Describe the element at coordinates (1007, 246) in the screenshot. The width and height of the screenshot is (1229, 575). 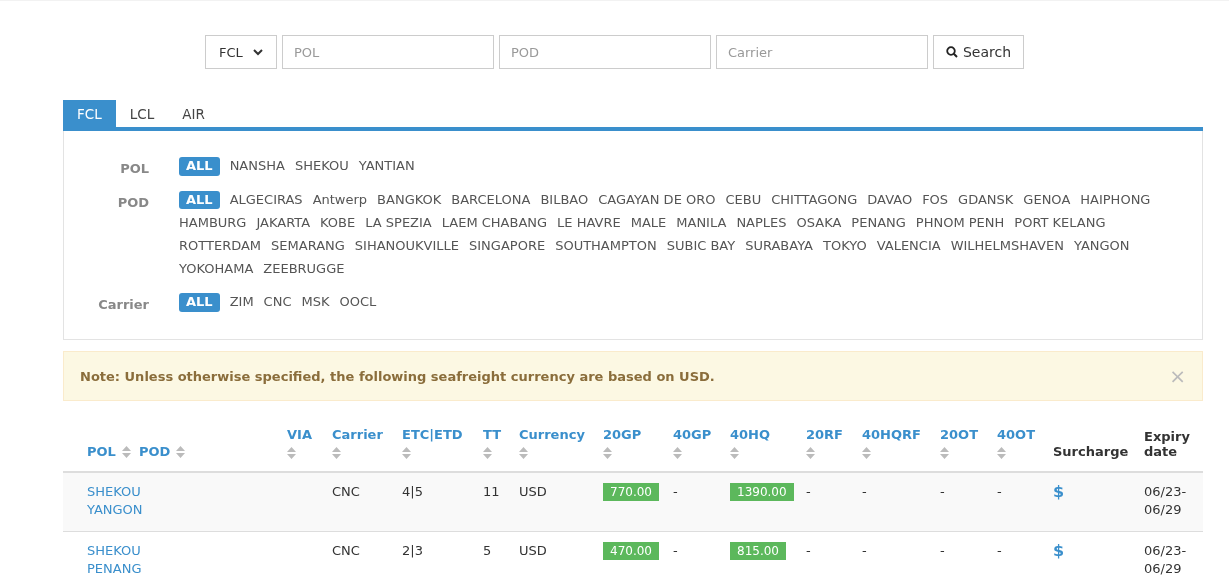
I see `filter-option: WILHELMSHAVEN` at that location.